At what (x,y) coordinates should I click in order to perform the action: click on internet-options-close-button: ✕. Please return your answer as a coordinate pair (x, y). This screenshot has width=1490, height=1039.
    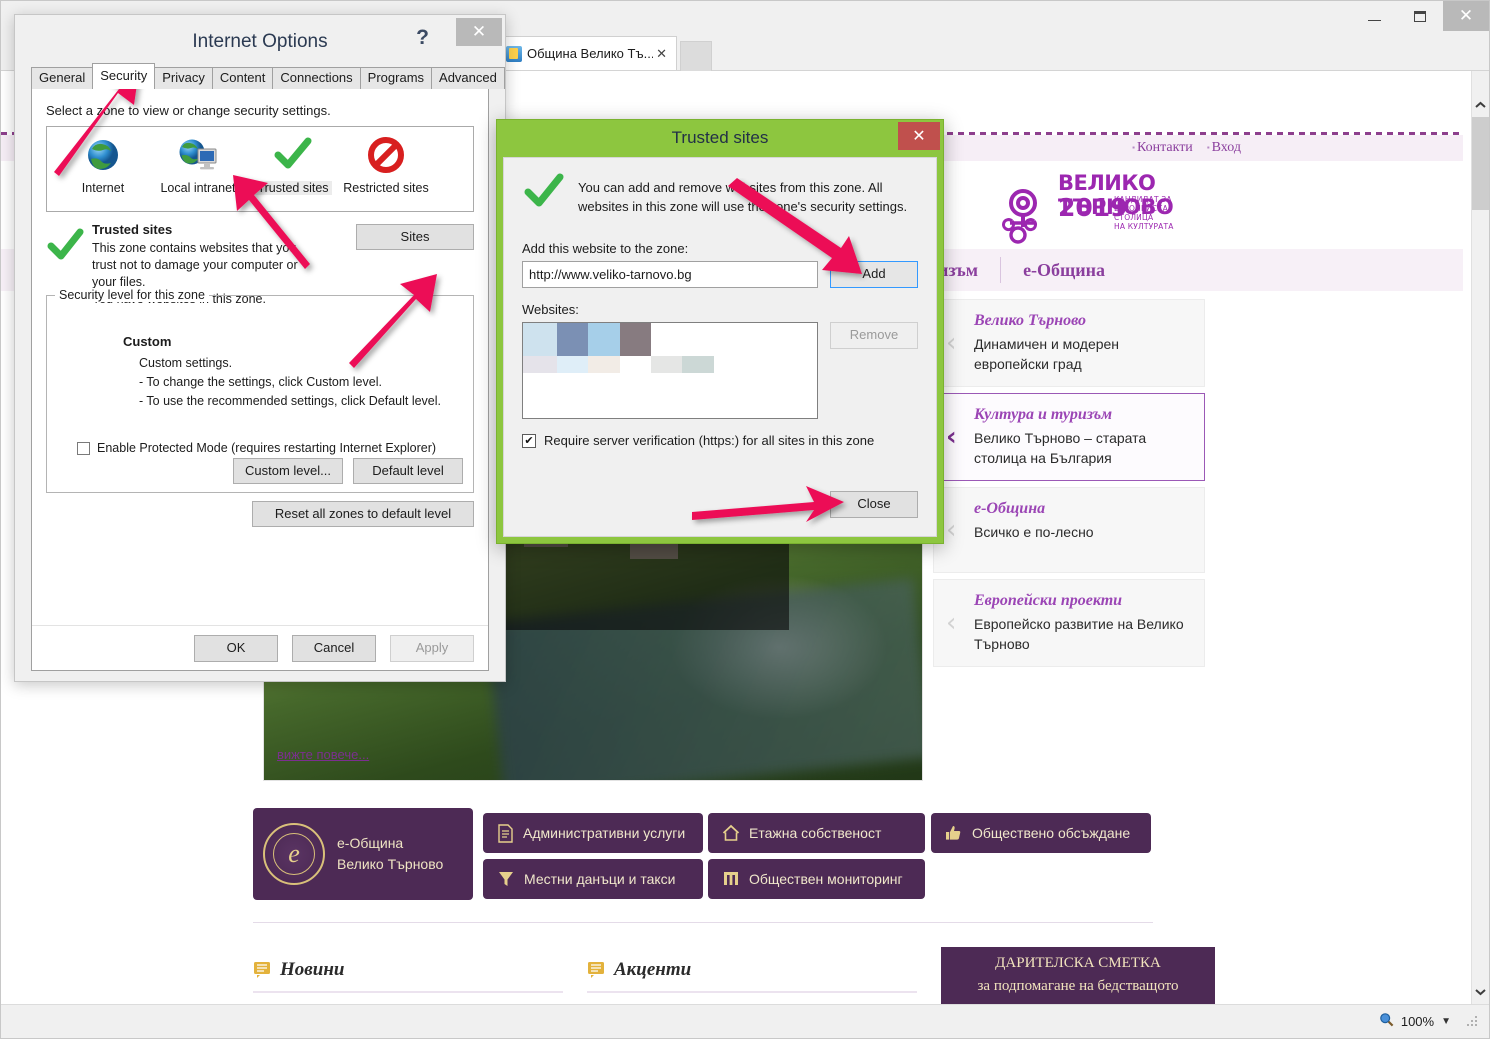
    Looking at the image, I should click on (479, 32).